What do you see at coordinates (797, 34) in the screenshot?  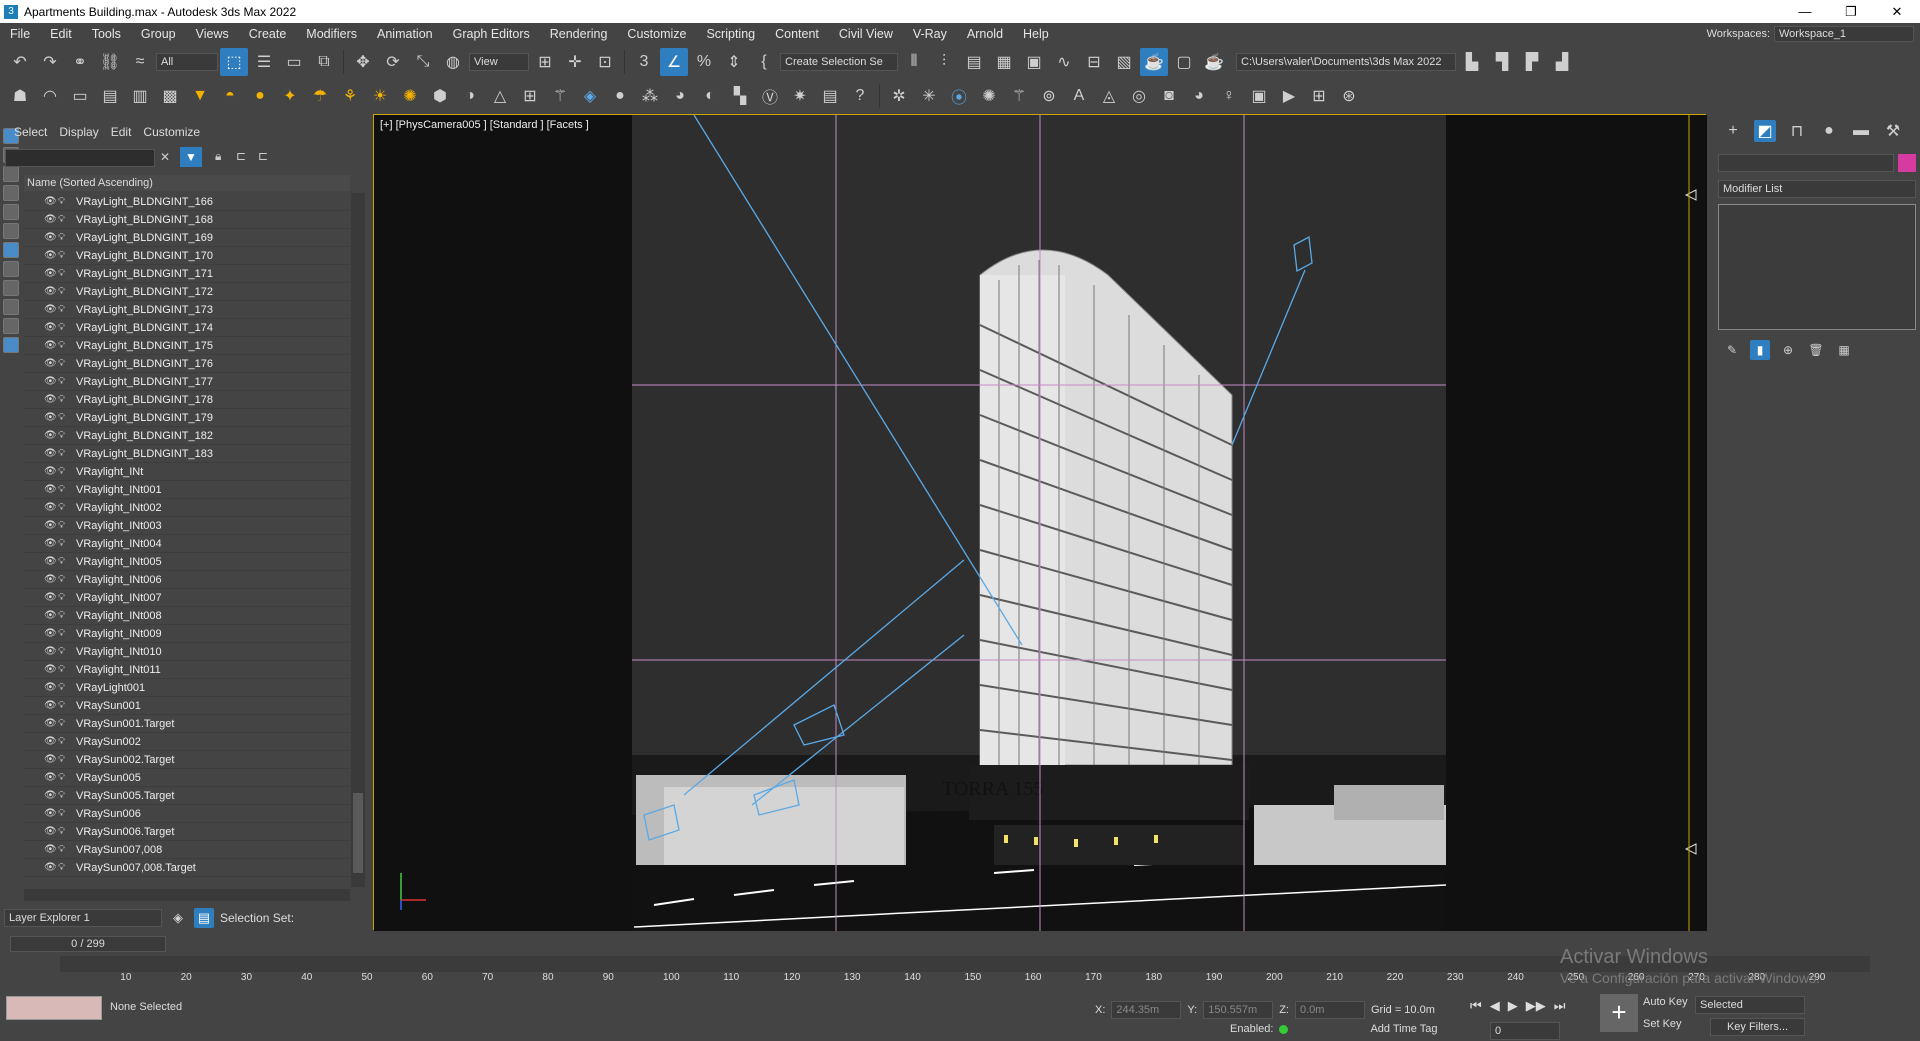 I see `menu-content: Content` at bounding box center [797, 34].